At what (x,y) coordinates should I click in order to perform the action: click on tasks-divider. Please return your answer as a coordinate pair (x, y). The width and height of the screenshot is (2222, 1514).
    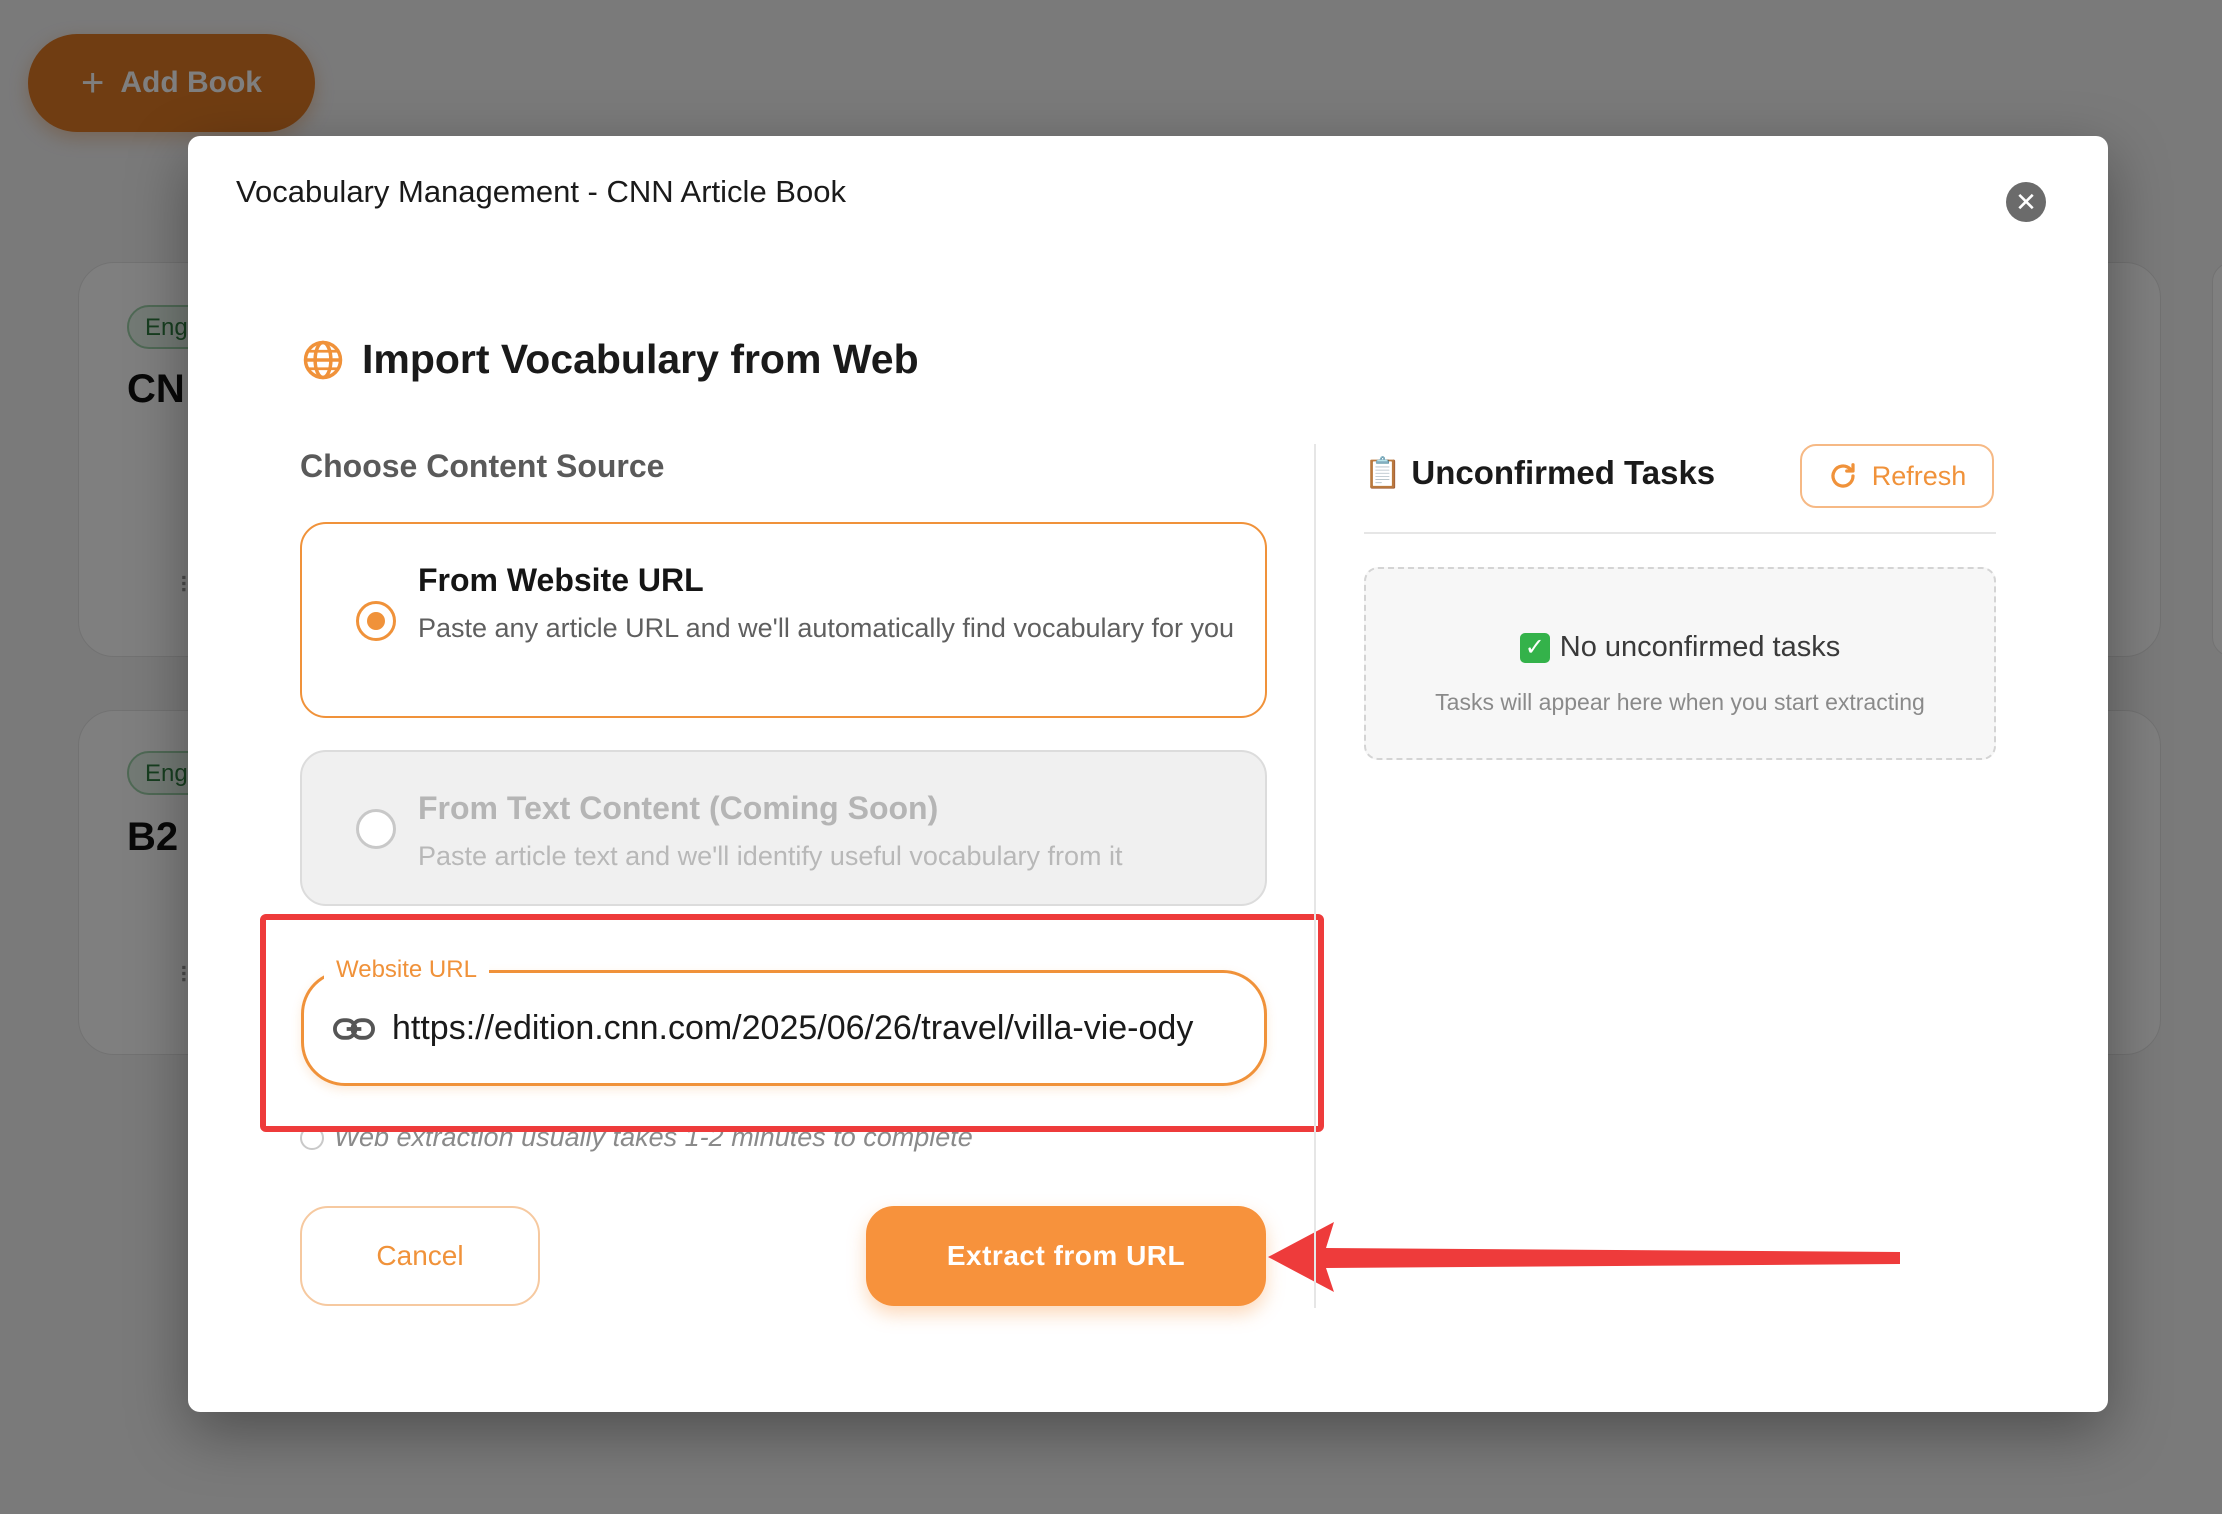
    Looking at the image, I should click on (1680, 533).